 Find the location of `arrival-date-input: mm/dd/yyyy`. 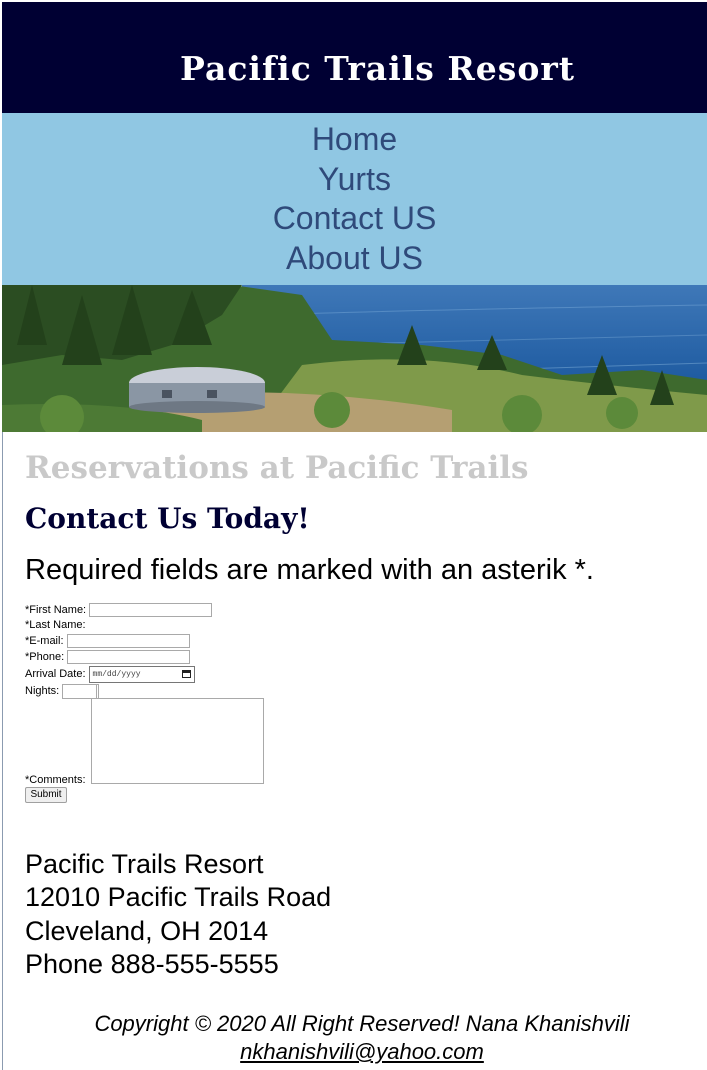

arrival-date-input: mm/dd/yyyy is located at coordinates (141, 674).